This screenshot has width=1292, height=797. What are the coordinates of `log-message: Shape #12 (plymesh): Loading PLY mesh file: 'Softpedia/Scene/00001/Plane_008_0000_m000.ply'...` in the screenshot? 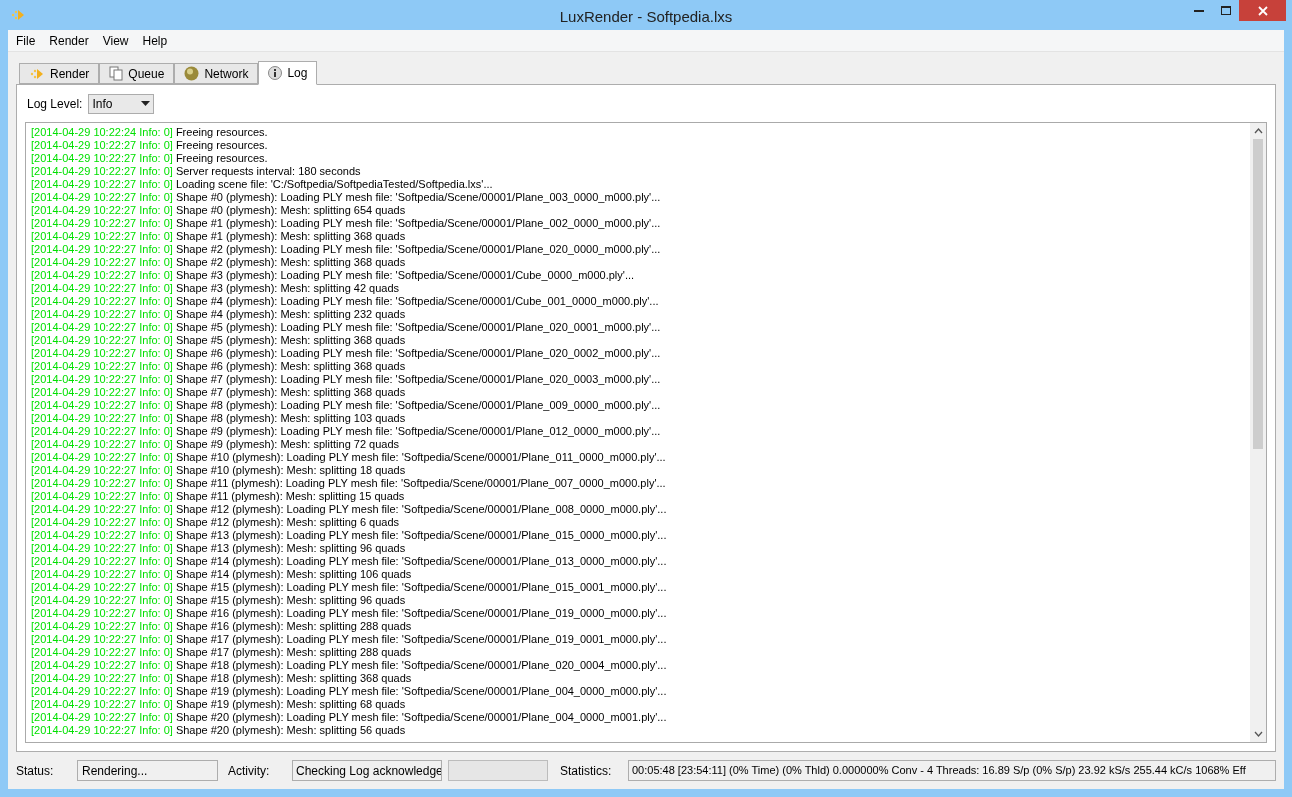 It's located at (421, 509).